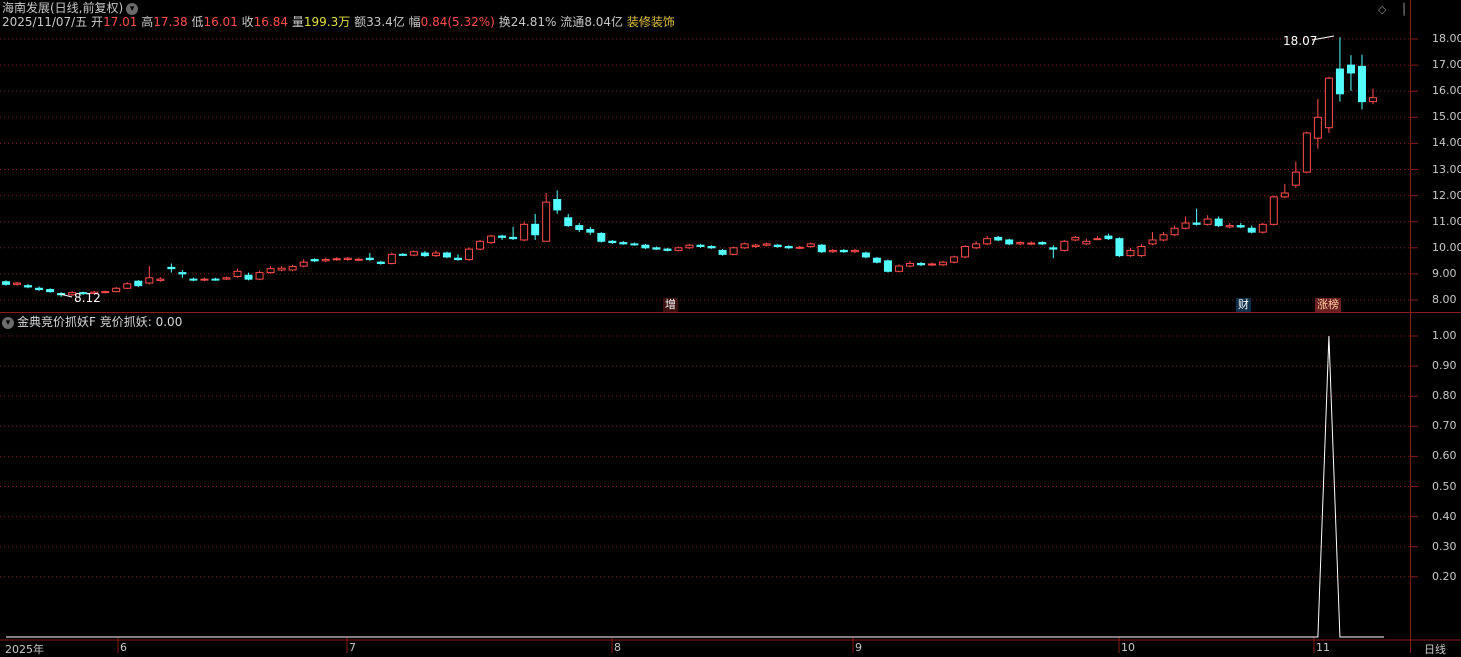  Describe the element at coordinates (125, 322) in the screenshot. I see `indicator-series-label: 竞价抓妖:` at that location.